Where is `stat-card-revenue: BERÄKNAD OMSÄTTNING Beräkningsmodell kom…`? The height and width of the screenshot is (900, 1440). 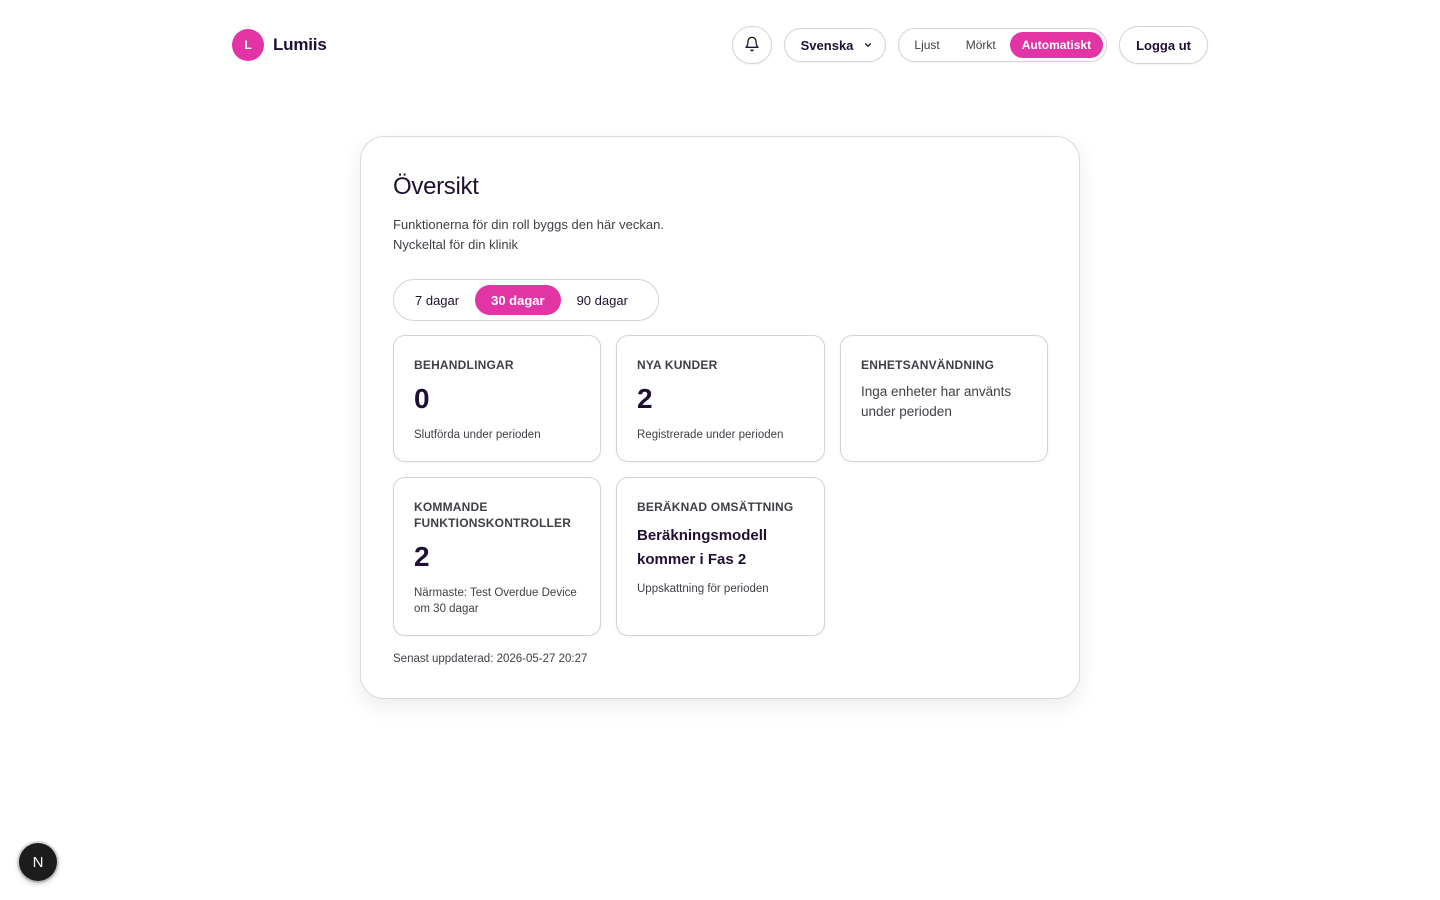
stat-card-revenue: BERÄKNAD OMSÄTTNING Beräkningsmodell kom… is located at coordinates (720, 556).